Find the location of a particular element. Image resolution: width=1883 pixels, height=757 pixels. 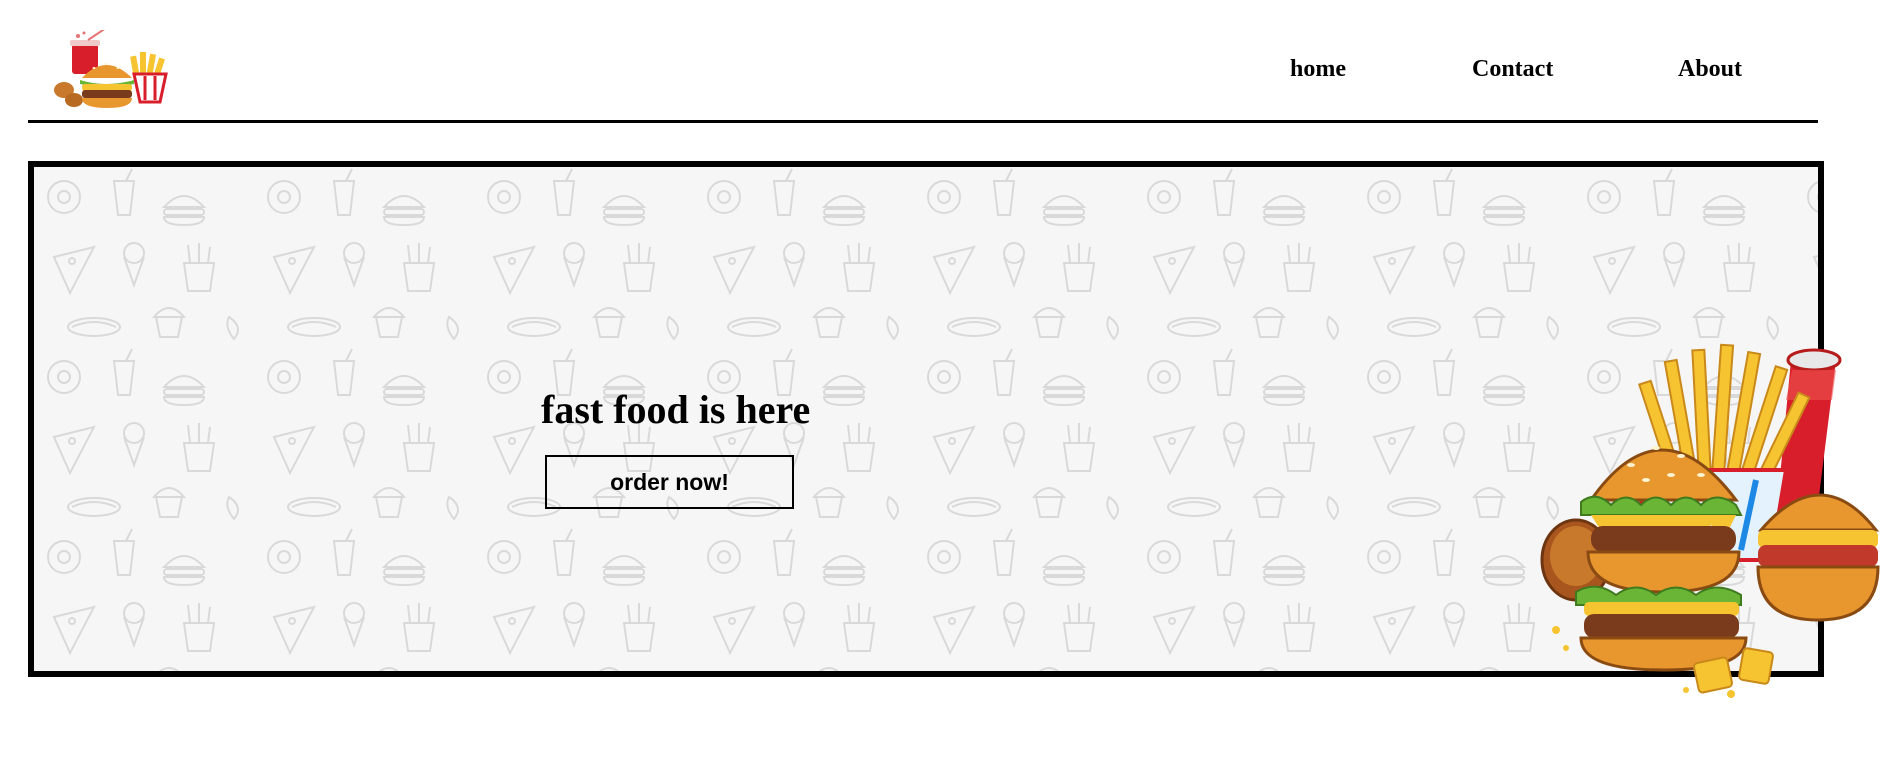

main-nav: home Contact About is located at coordinates (941, 71).